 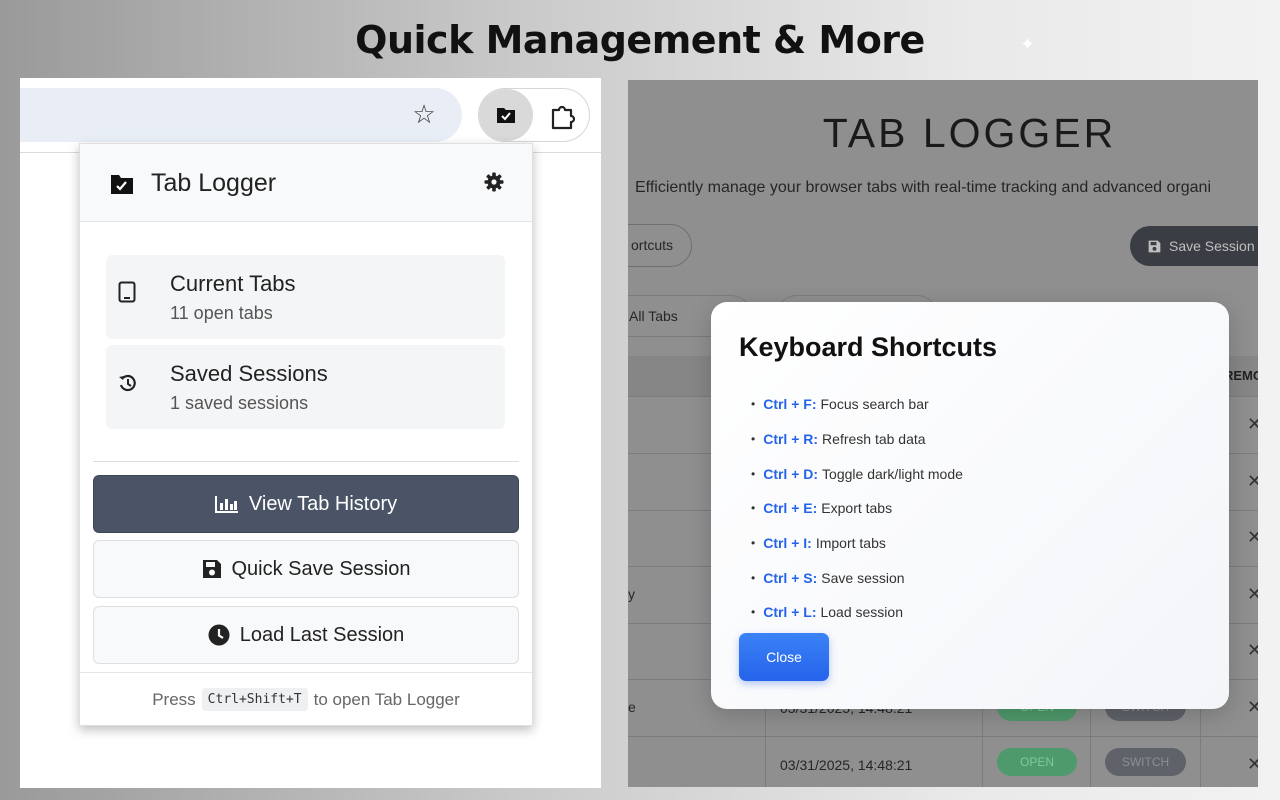 What do you see at coordinates (1212, 246) in the screenshot?
I see `save-session-label: Save Session` at bounding box center [1212, 246].